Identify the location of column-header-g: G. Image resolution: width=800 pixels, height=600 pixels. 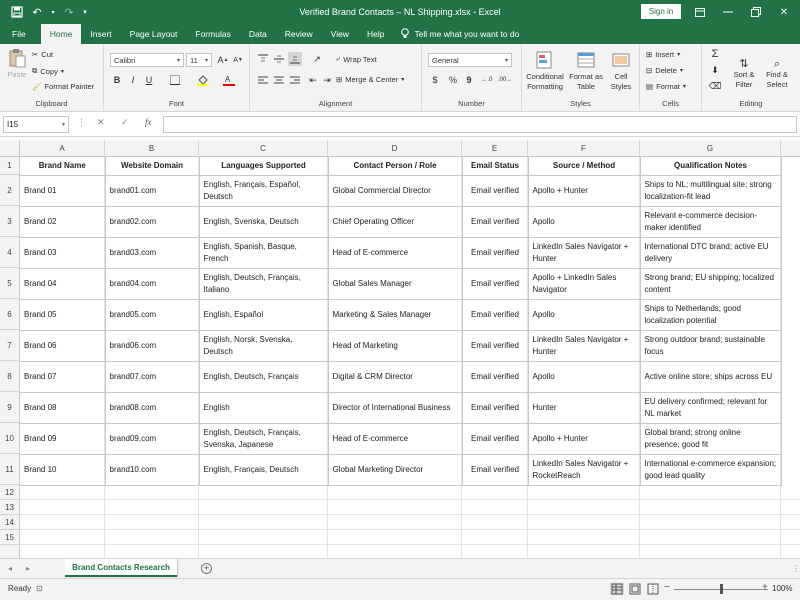
(710, 148).